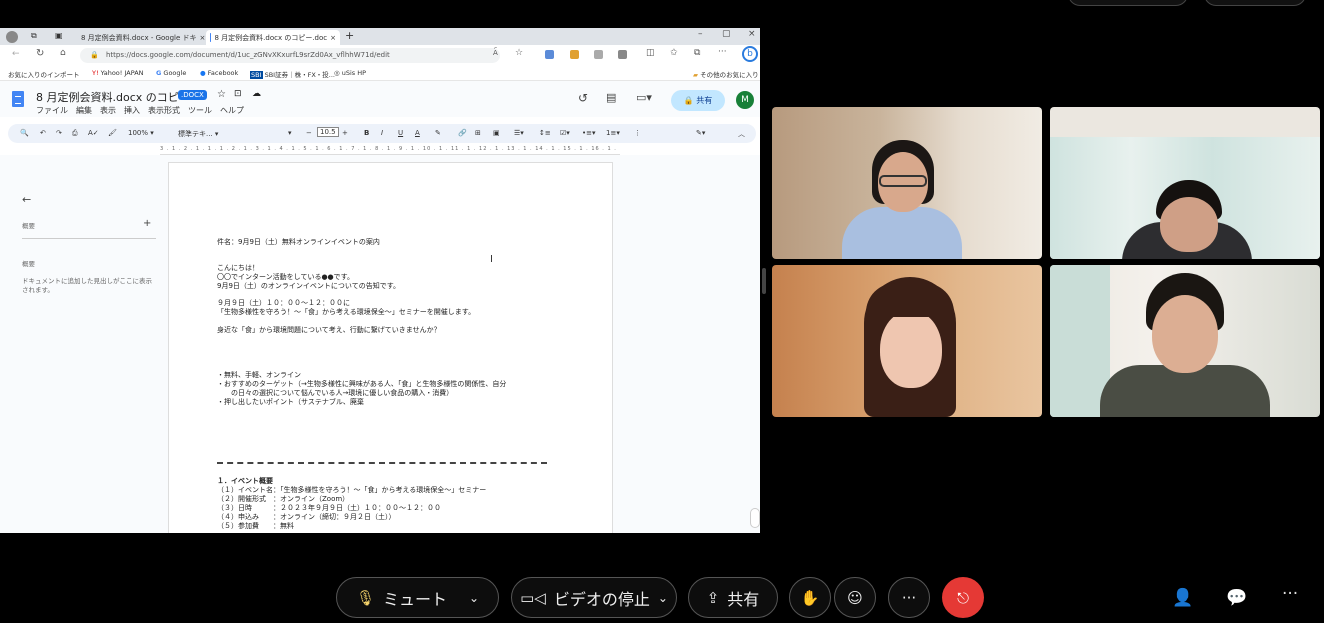 Image resolution: width=1324 pixels, height=623 pixels. Describe the element at coordinates (345, 133) in the screenshot. I see `increase-font-icon: +` at that location.